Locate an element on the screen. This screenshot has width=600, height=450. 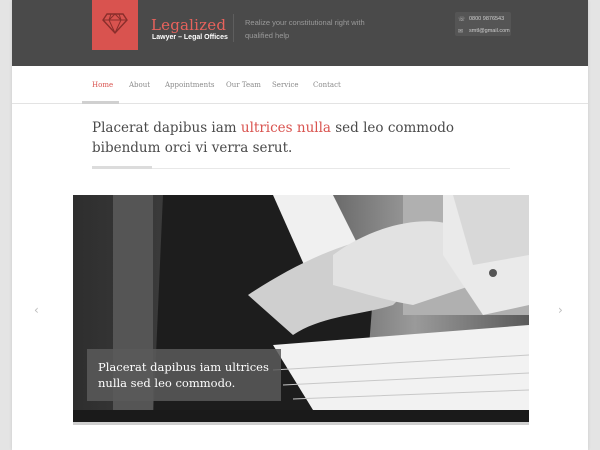
email-row: ✉ smtl@gmail.com is located at coordinates (483, 31).